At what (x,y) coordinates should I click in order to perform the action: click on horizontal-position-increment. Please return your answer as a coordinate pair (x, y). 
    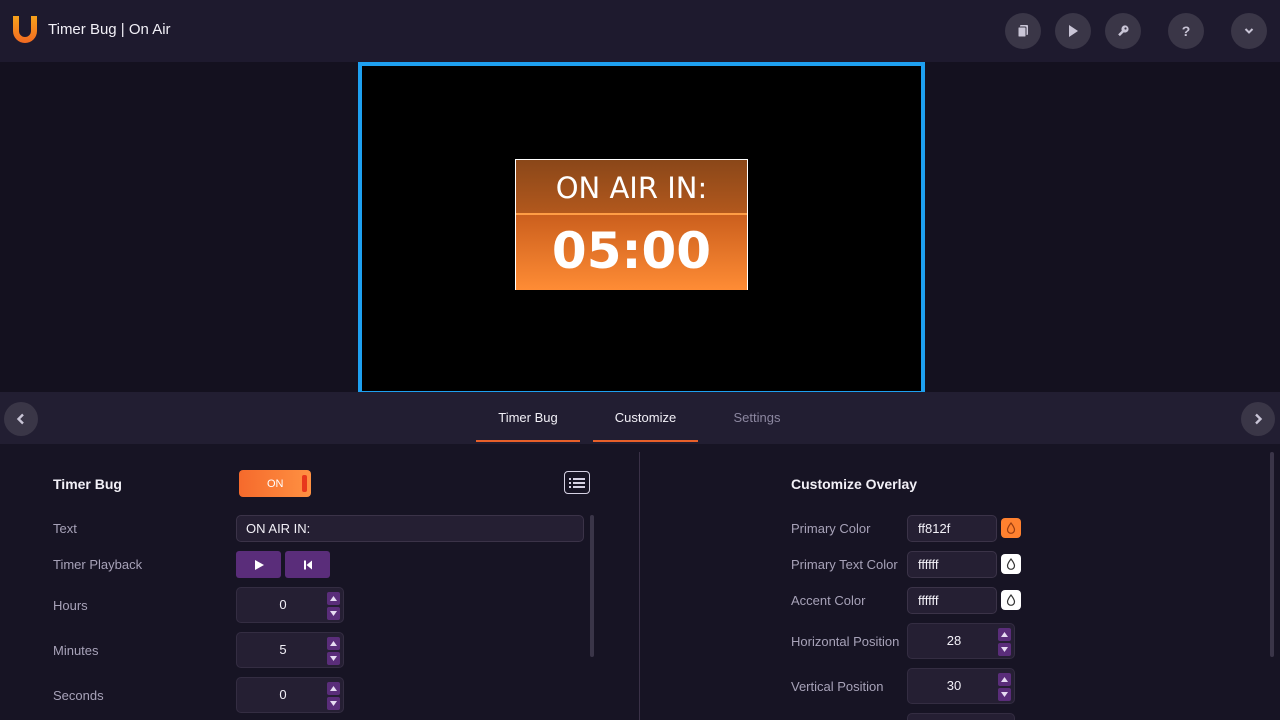
    Looking at the image, I should click on (1004, 634).